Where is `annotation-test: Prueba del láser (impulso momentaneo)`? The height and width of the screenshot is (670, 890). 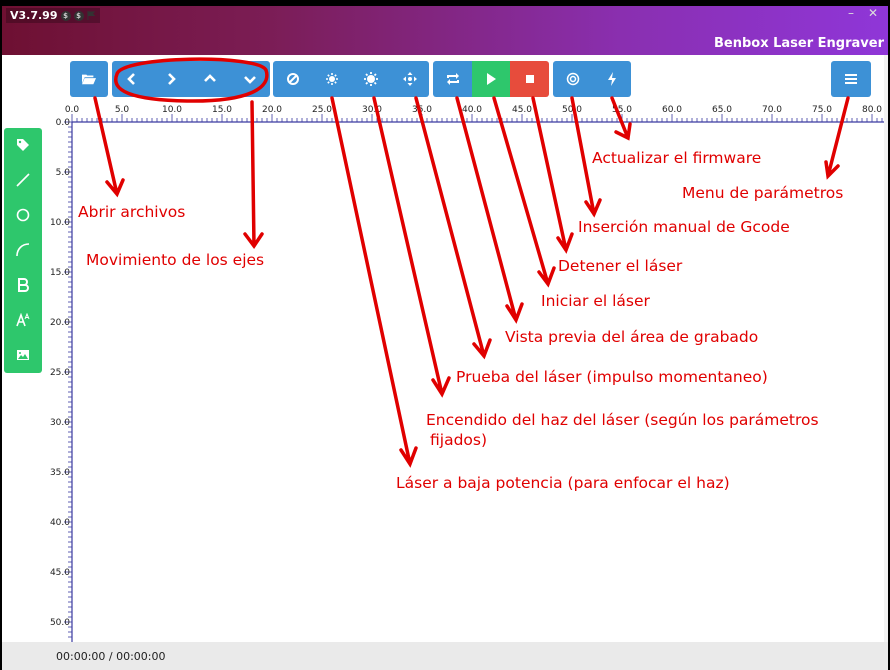 annotation-test: Prueba del láser (impulso momentaneo) is located at coordinates (612, 377).